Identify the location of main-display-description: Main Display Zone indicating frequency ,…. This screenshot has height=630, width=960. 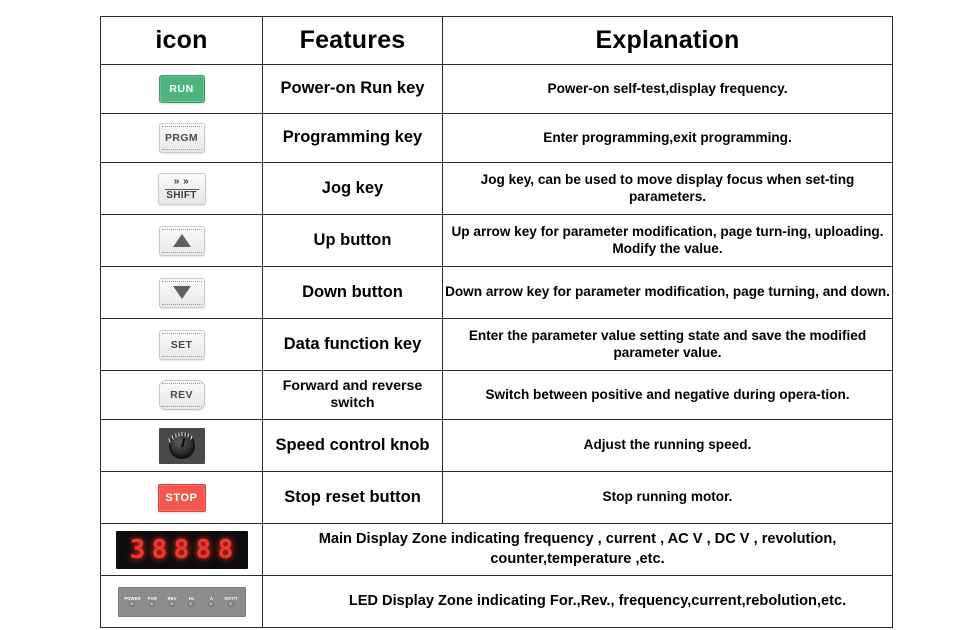
(577, 549).